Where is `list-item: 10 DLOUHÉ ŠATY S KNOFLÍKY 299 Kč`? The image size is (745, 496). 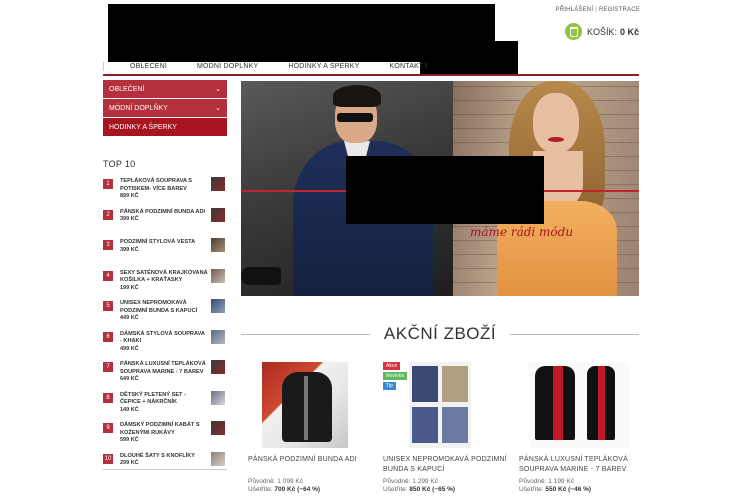
list-item: 10 DLOUHÉ ŠATY S KNOFLÍKY 299 Kč is located at coordinates (165, 466).